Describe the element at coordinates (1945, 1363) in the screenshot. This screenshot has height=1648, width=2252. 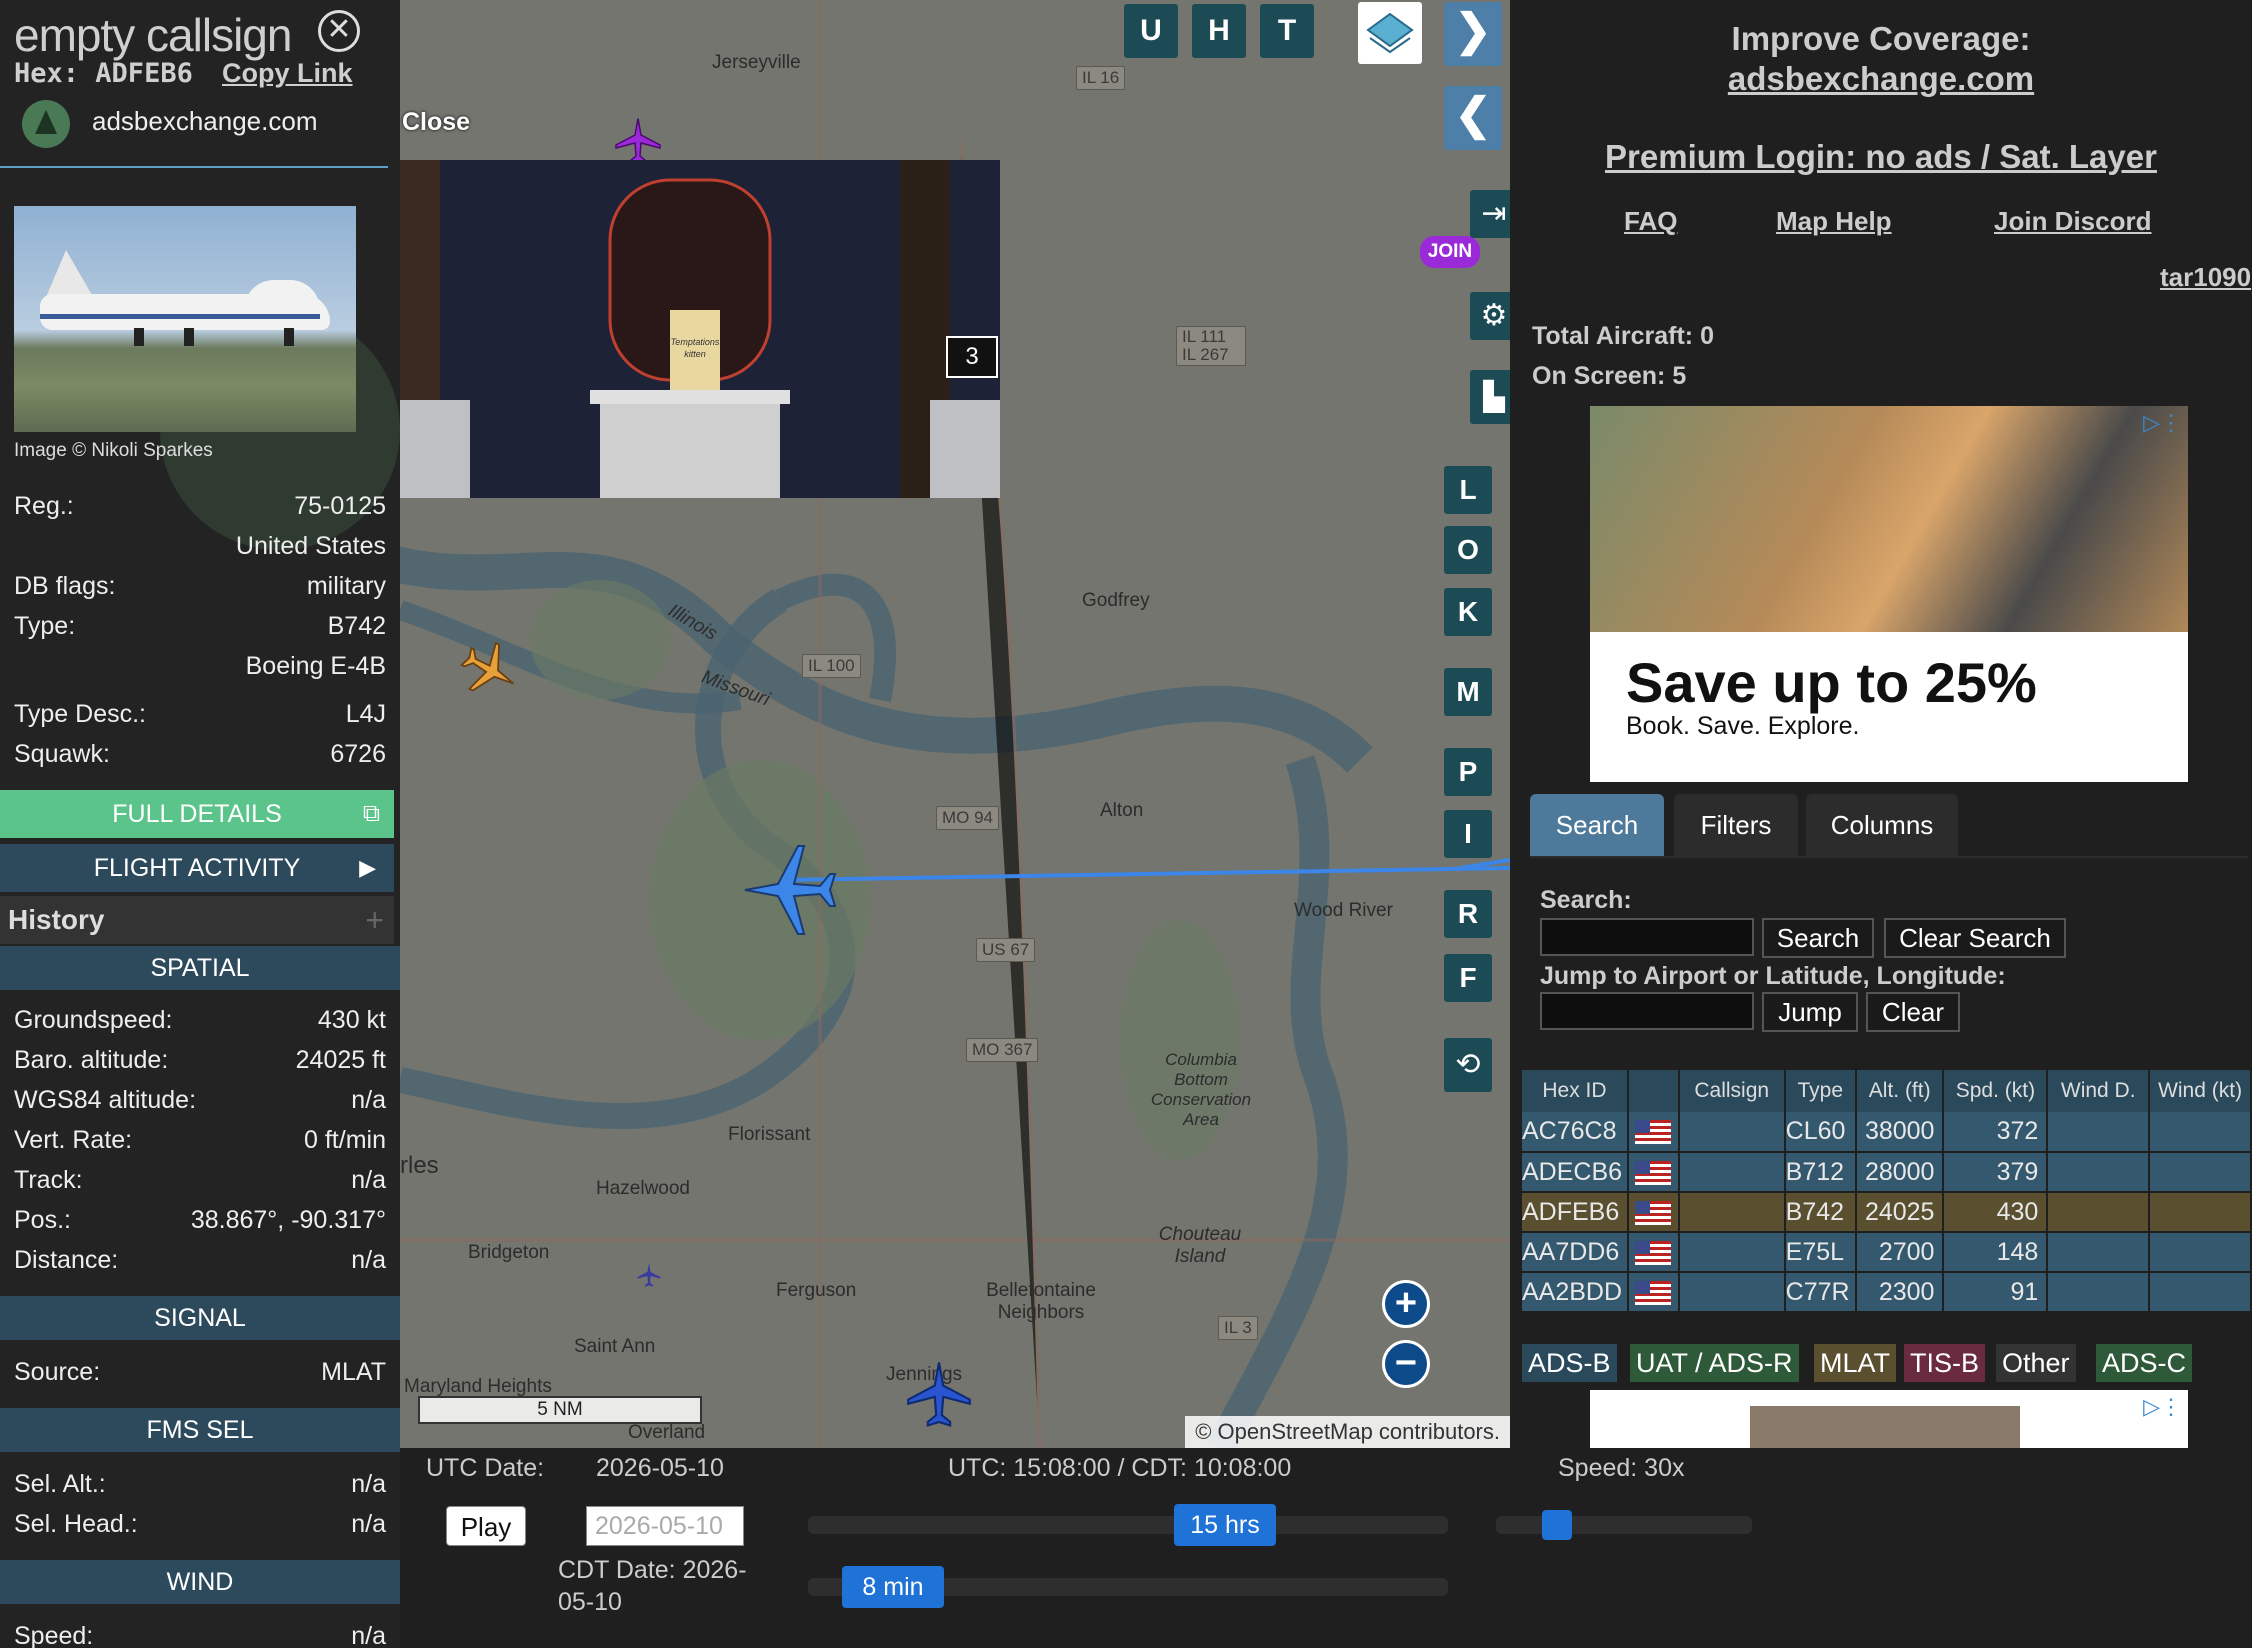
I see `legend-tis-b: TIS-B` at that location.